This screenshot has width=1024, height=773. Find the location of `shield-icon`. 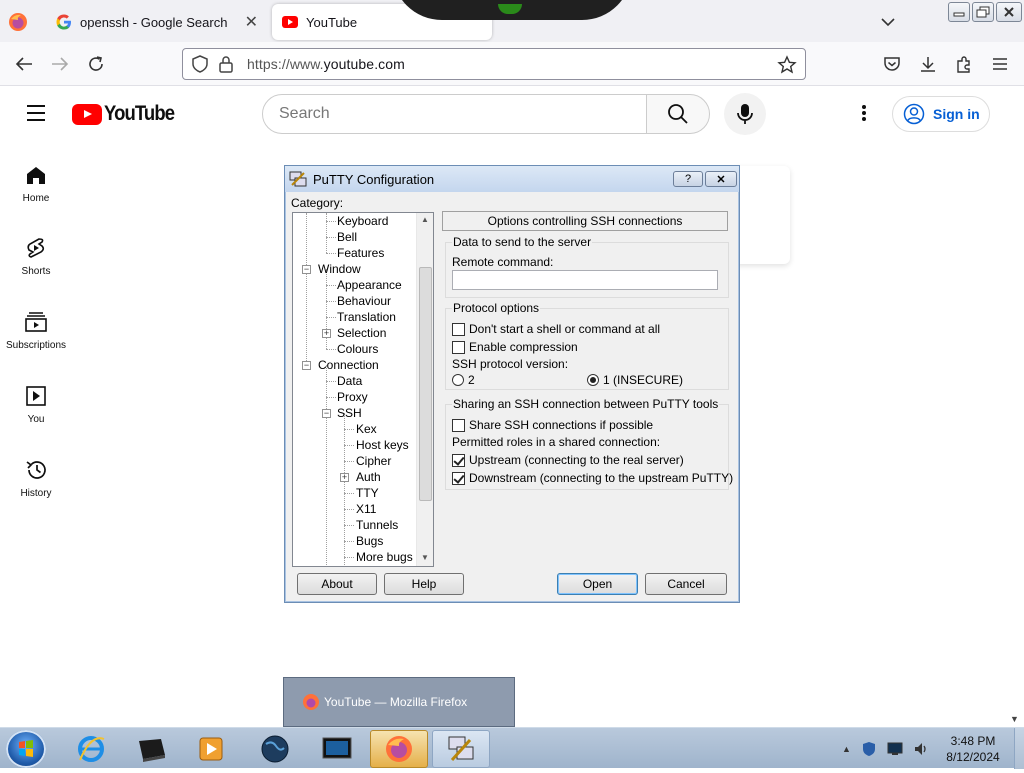

shield-icon is located at coordinates (200, 64).